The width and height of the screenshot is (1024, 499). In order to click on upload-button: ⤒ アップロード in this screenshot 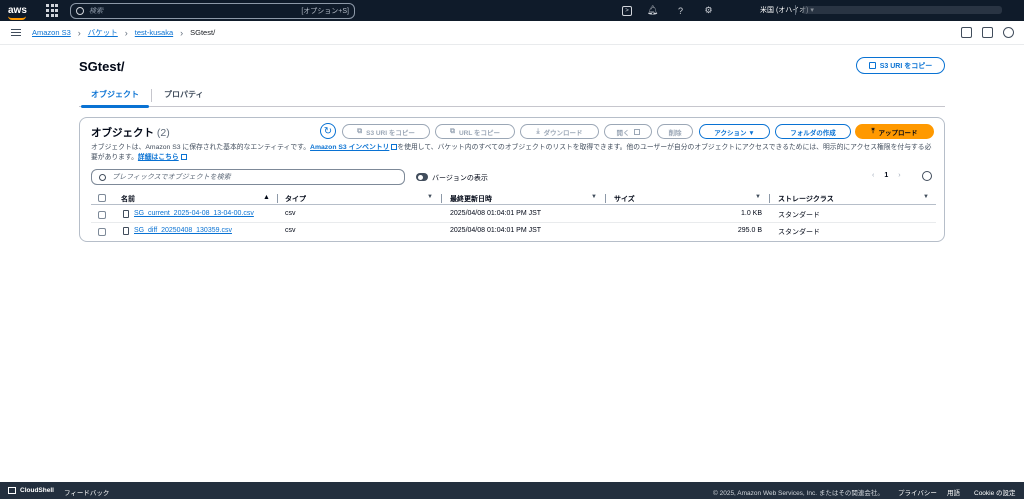, I will do `click(894, 131)`.